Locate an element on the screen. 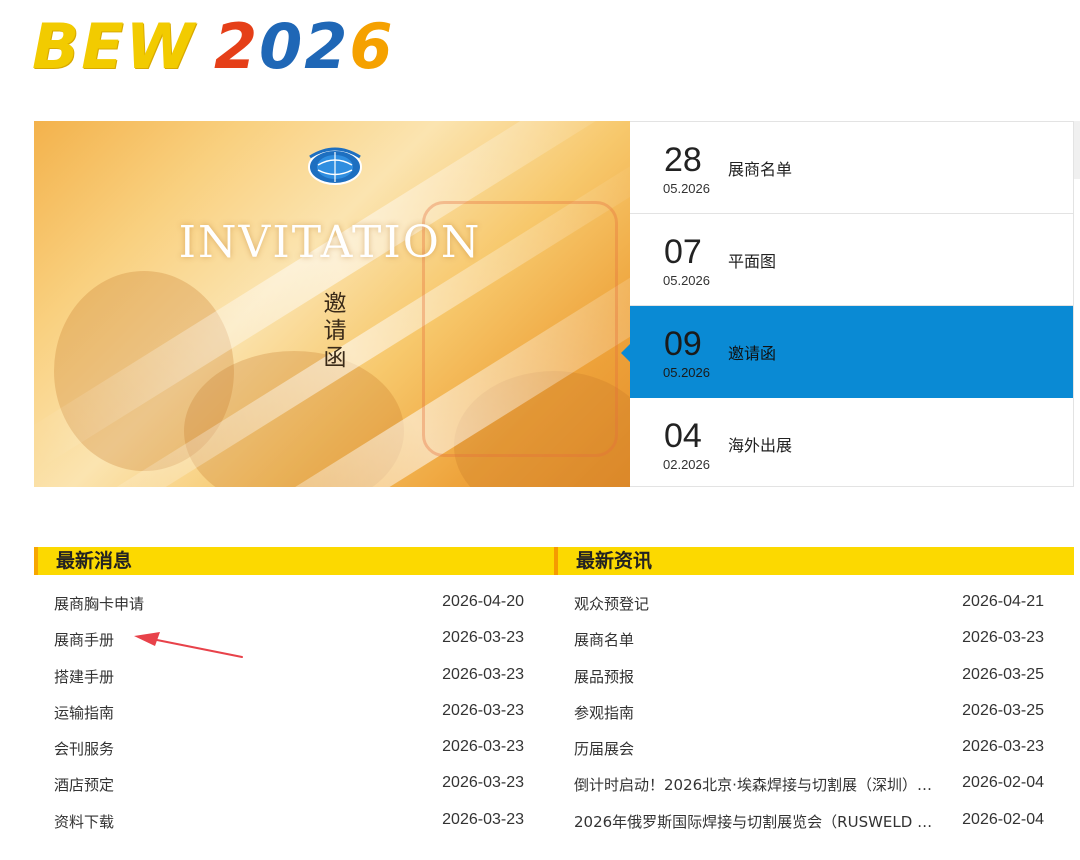 The width and height of the screenshot is (1080, 860). banner-title: INVITATION is located at coordinates (330, 242).